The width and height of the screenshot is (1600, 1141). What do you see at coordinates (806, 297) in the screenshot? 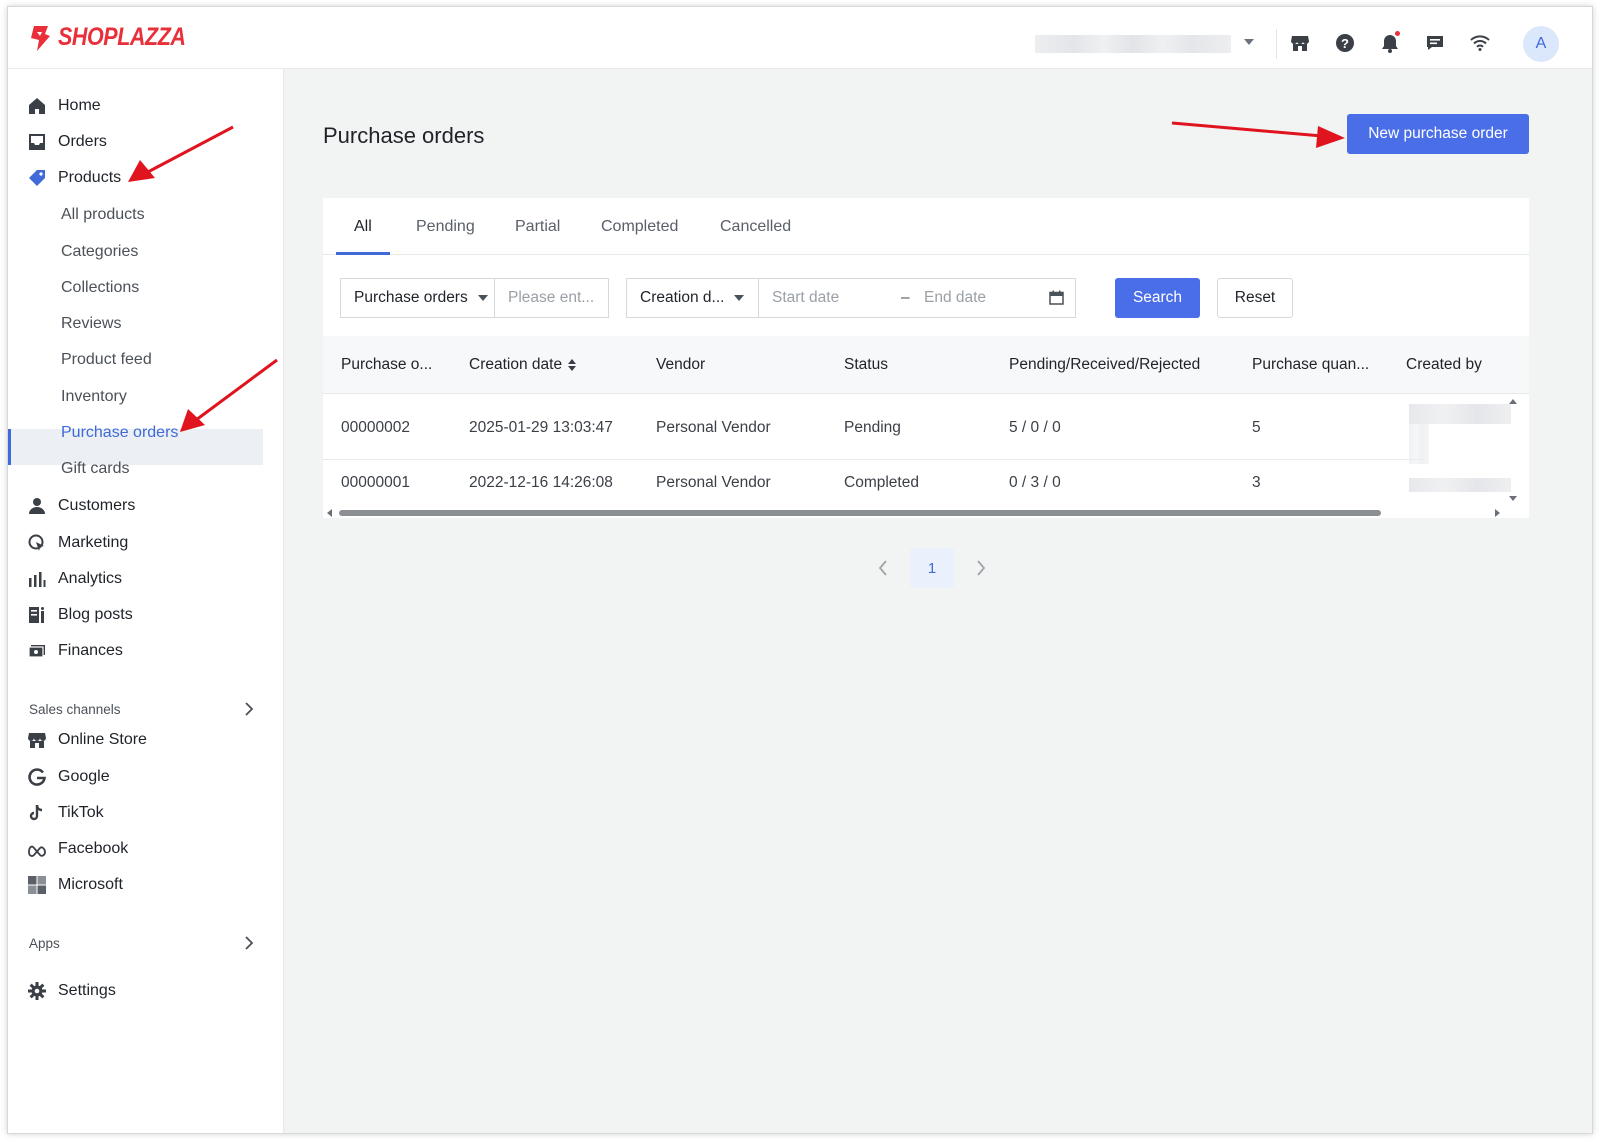
I see `start-date-placeholder: Start date` at bounding box center [806, 297].